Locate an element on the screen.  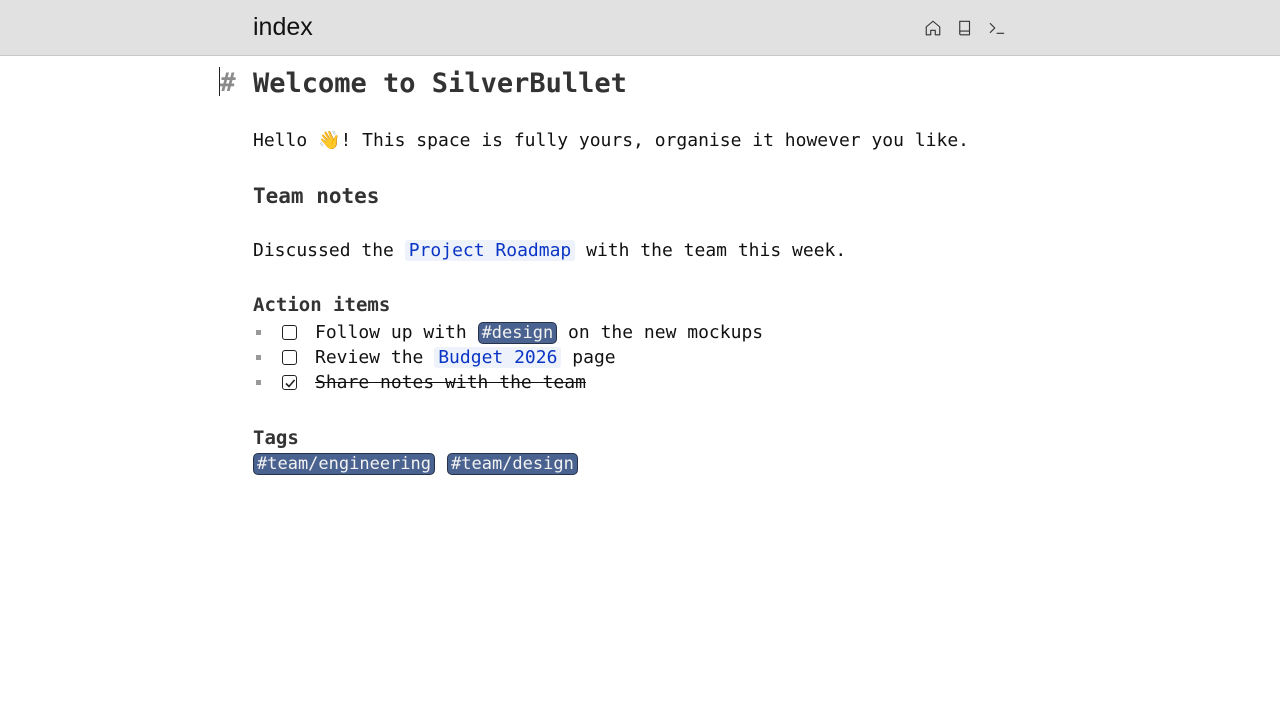
task-item: Review the Budget 2026 page is located at coordinates (508, 357).